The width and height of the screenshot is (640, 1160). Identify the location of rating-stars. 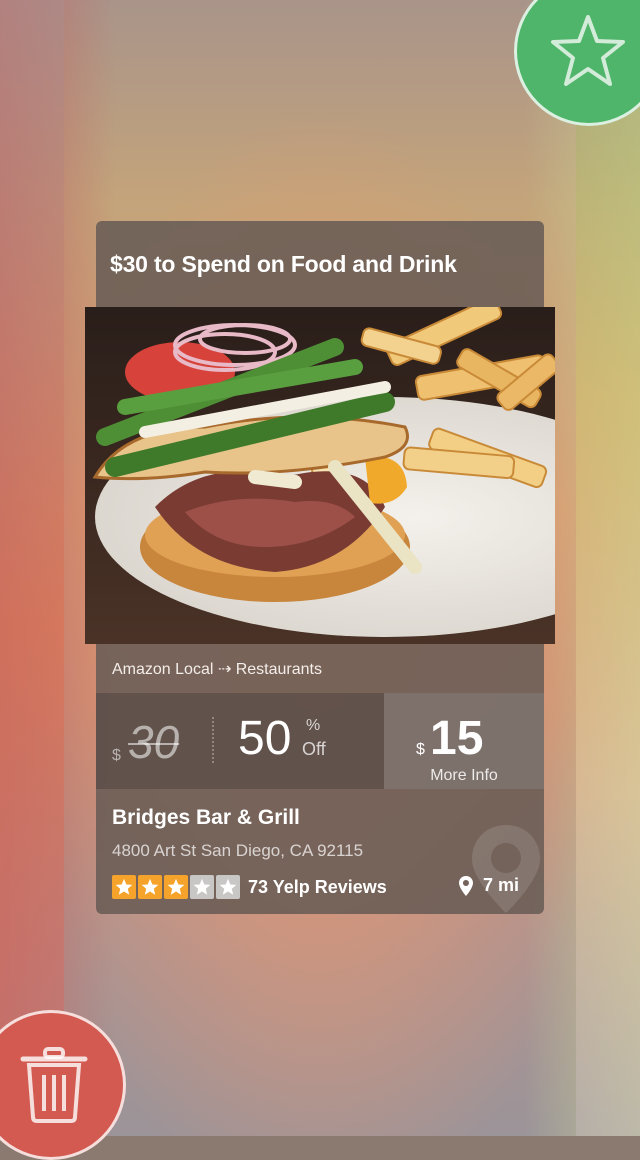
(176, 887).